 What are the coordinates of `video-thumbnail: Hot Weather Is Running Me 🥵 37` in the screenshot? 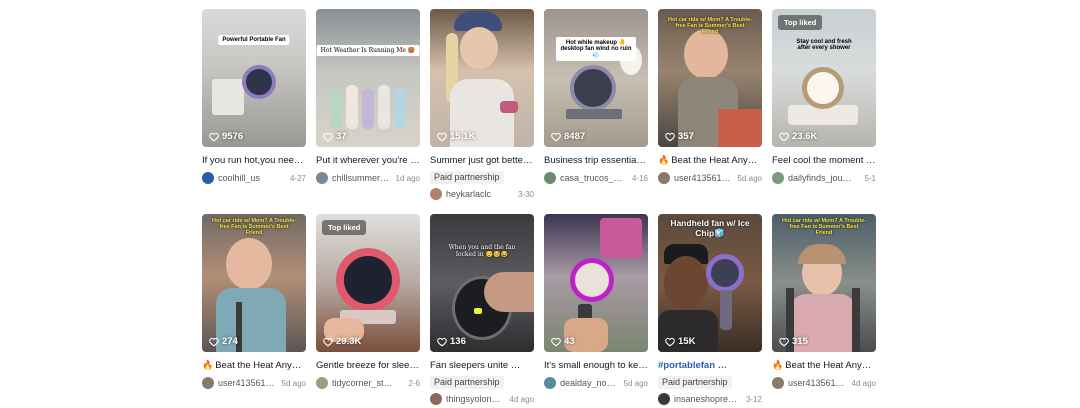 It's located at (368, 78).